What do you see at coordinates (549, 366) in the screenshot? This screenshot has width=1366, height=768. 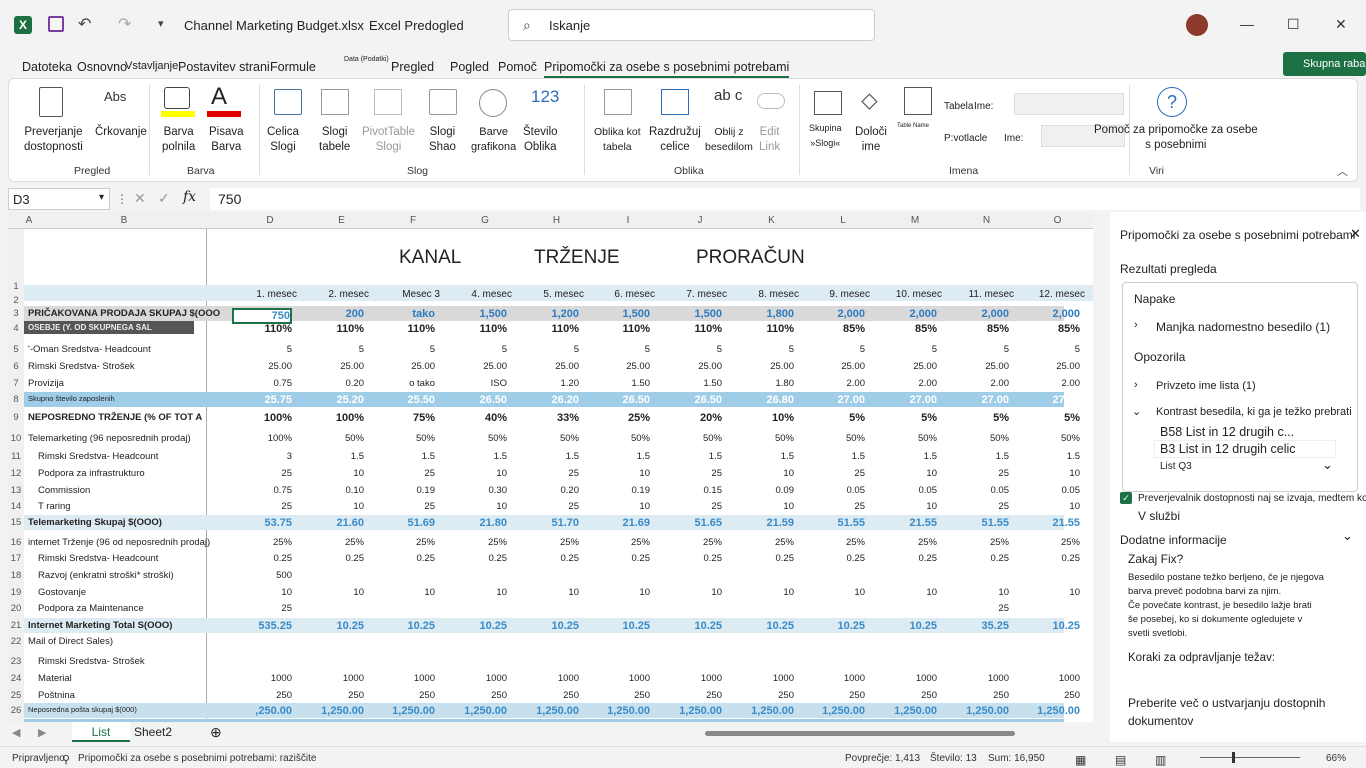 I see `data-cell: 25.00` at bounding box center [549, 366].